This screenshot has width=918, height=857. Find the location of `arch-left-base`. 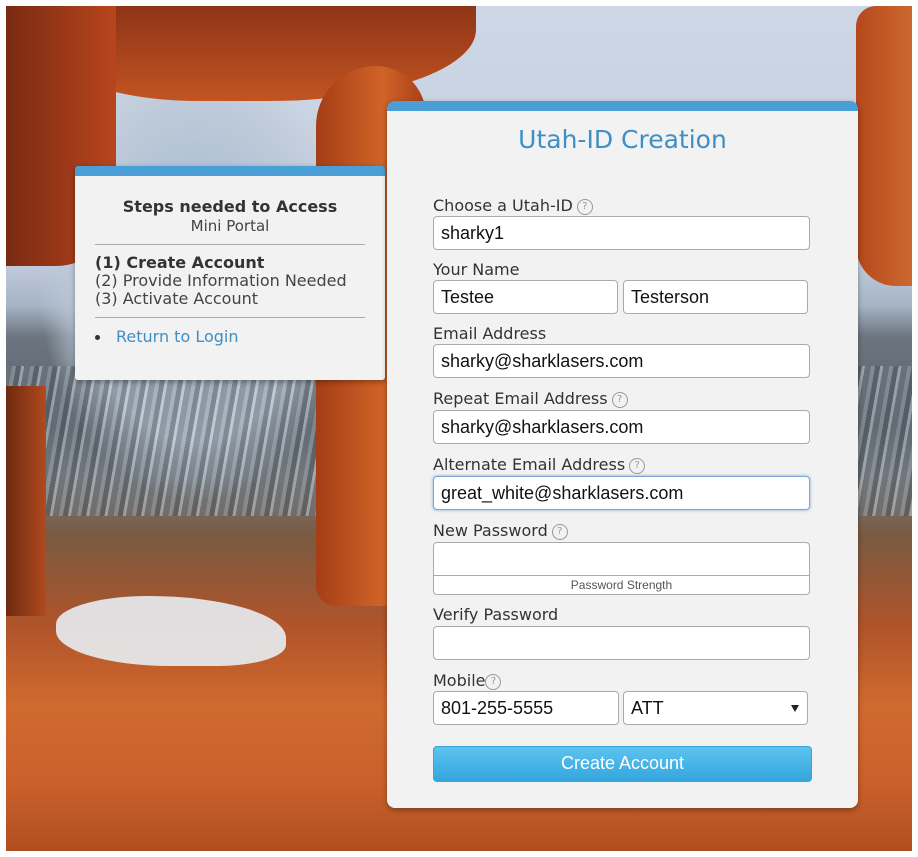

arch-left-base is located at coordinates (26, 501).